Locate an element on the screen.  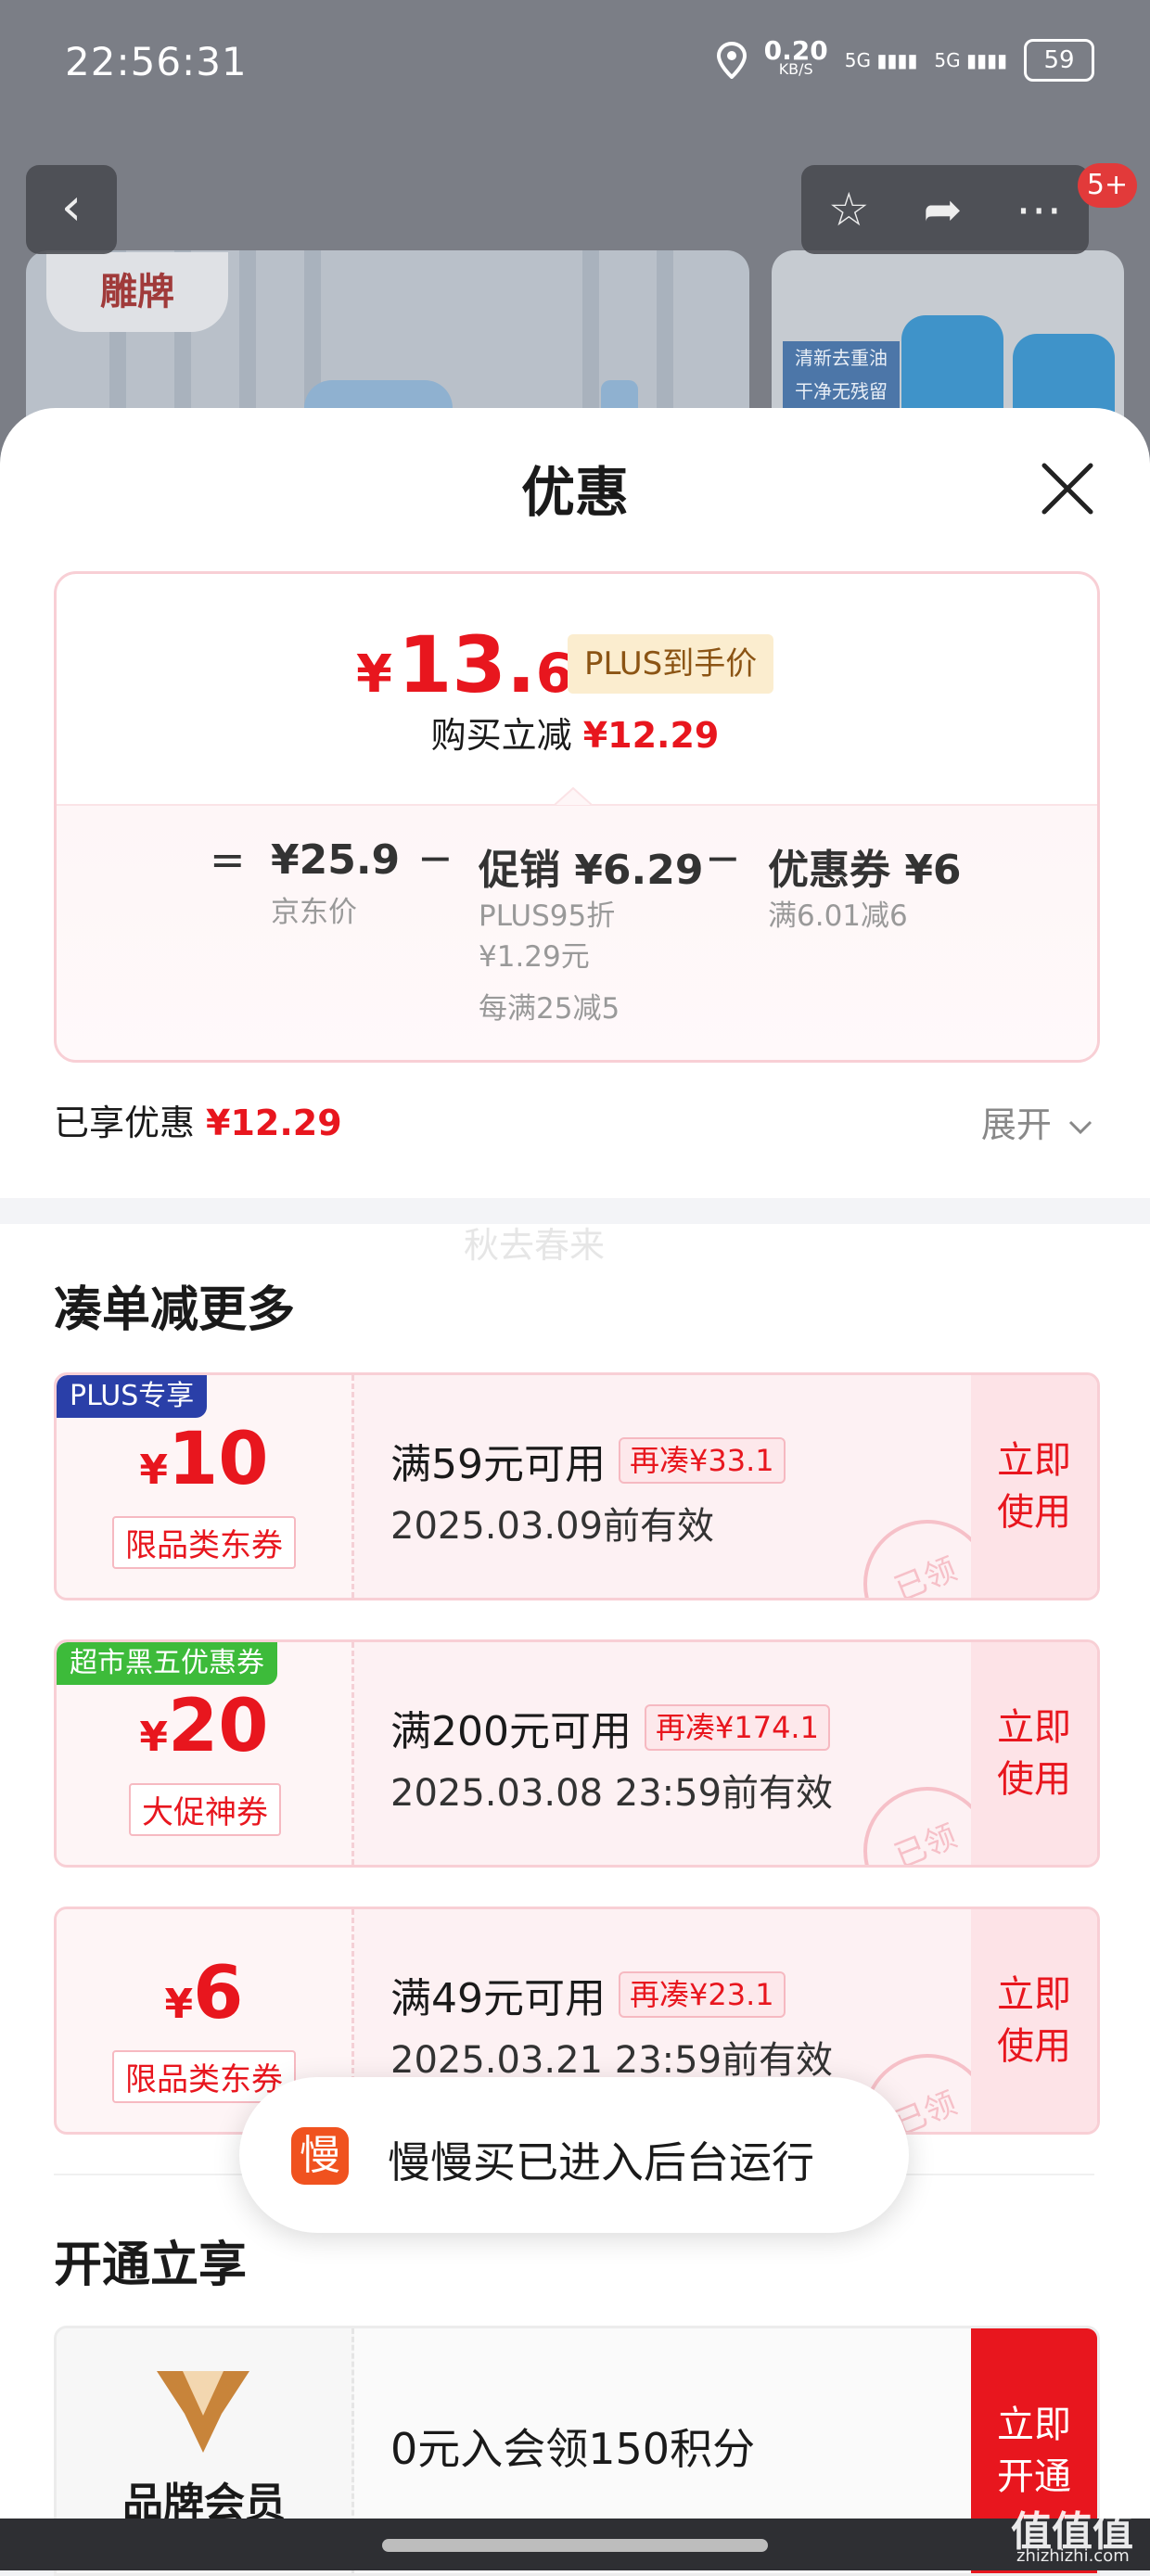
coupon-type: 大促神券 is located at coordinates (205, 1809).